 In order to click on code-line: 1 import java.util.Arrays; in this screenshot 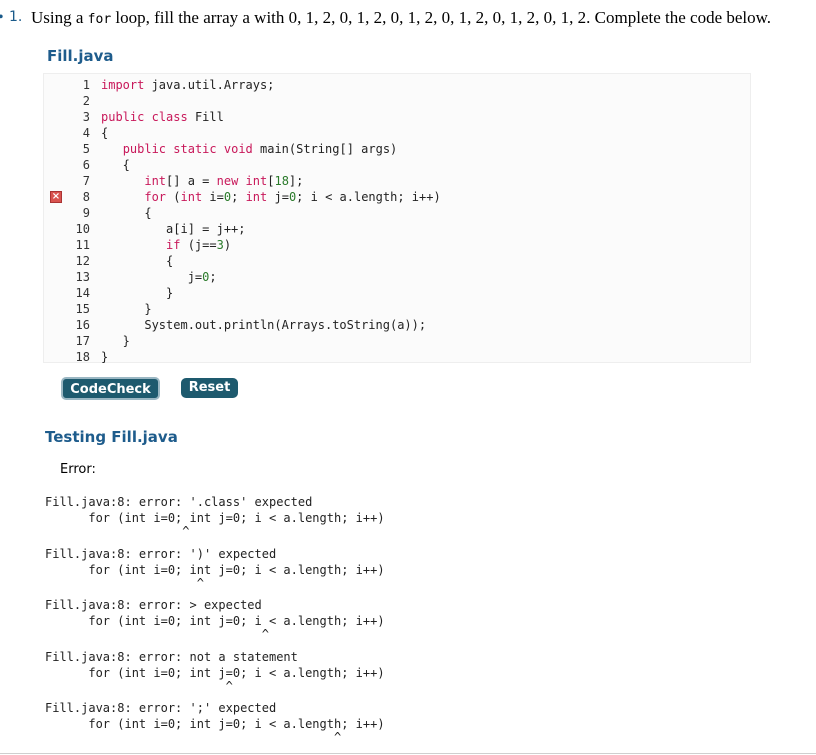, I will do `click(397, 85)`.